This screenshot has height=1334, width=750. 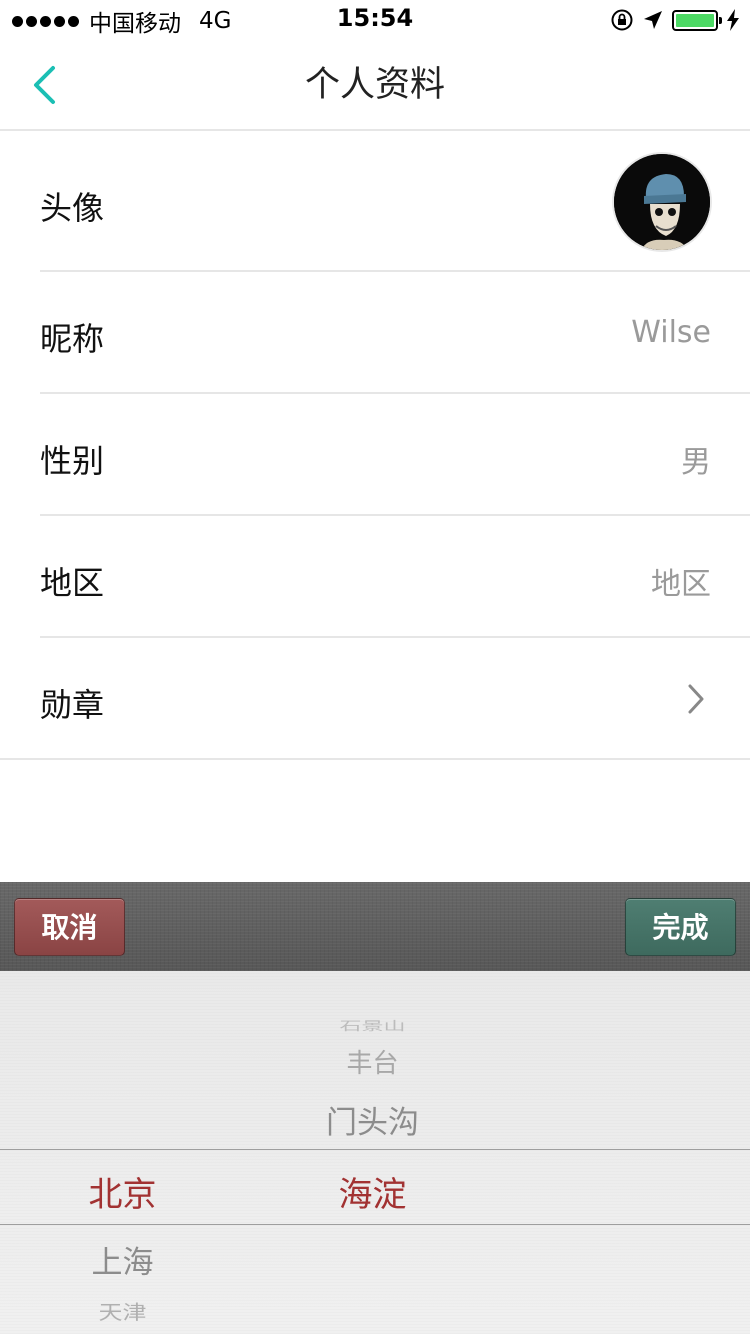 I want to click on nav-bar: 个人资料, so click(x=375, y=85).